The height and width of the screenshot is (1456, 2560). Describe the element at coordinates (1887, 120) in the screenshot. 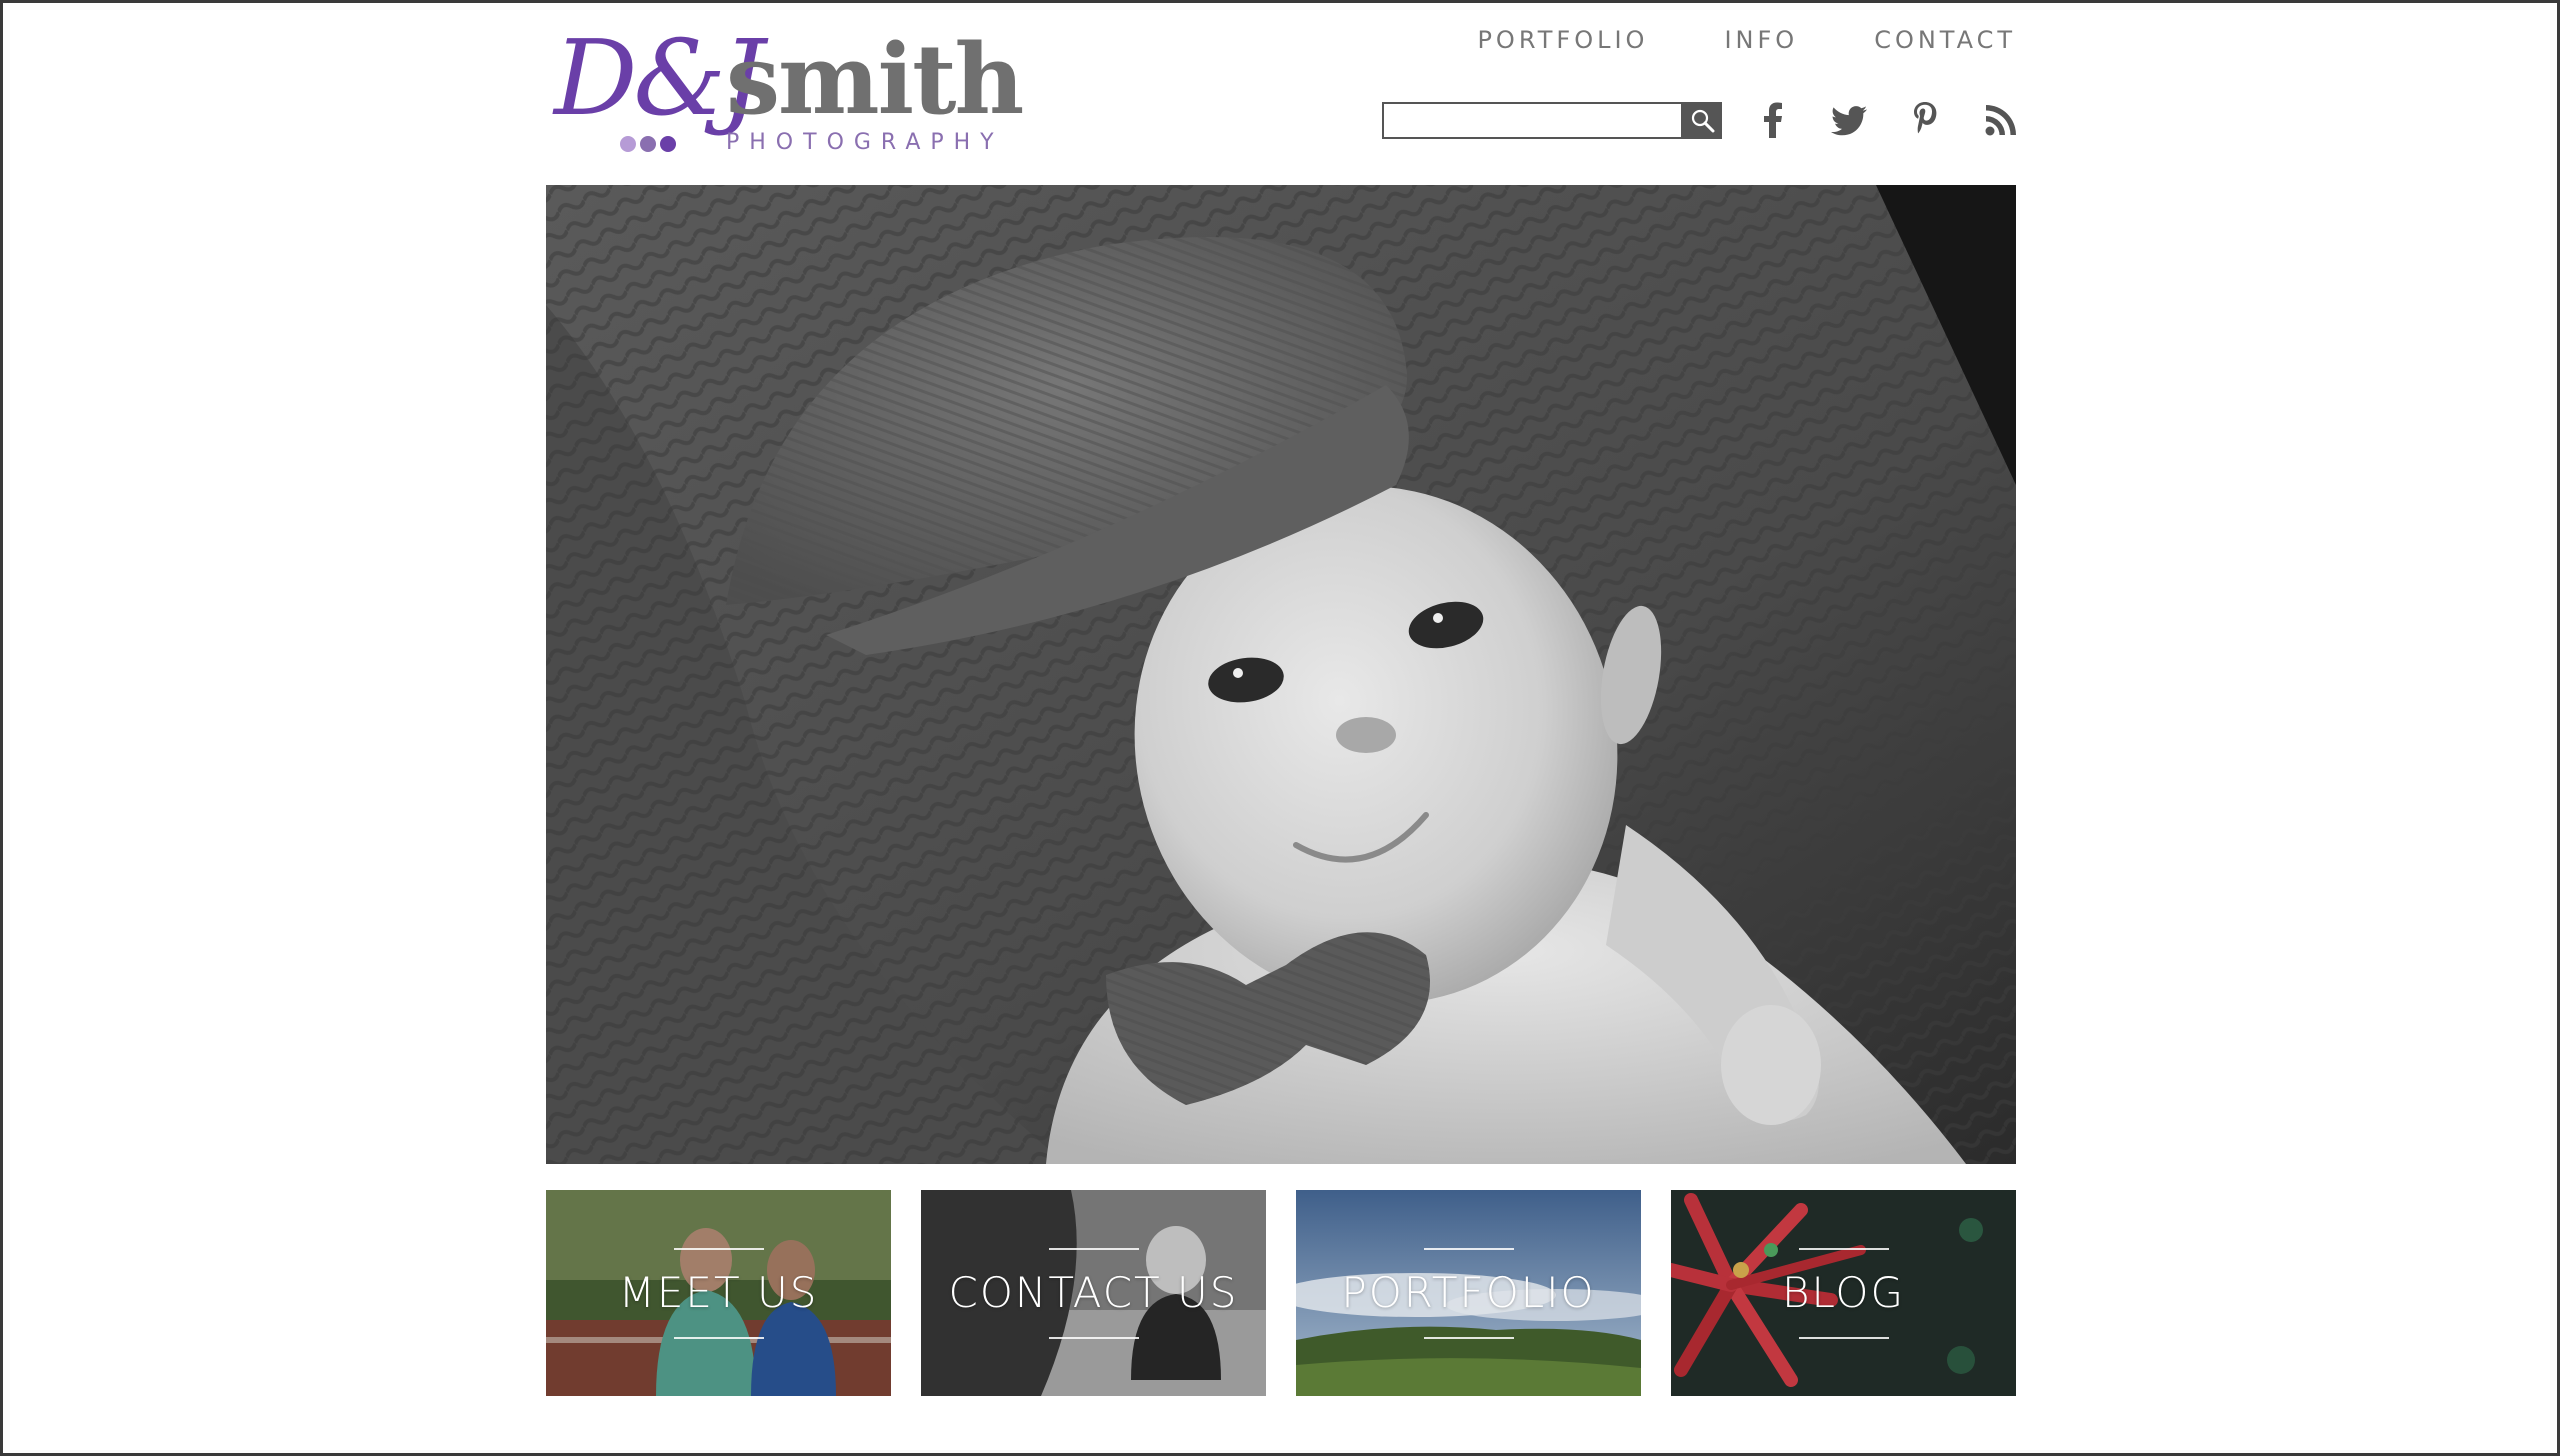

I see `social-links` at that location.